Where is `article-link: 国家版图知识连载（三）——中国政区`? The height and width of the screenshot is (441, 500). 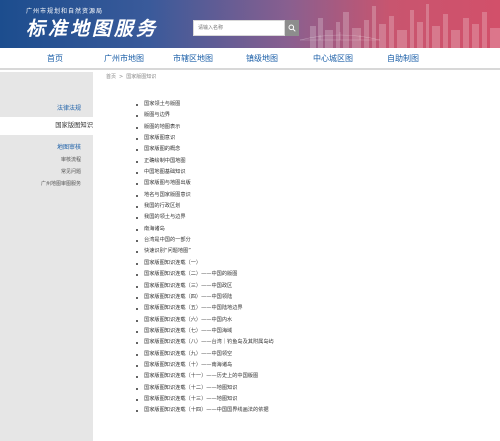 article-link: 国家版图知识连载（三）——中国政区 is located at coordinates (205, 286).